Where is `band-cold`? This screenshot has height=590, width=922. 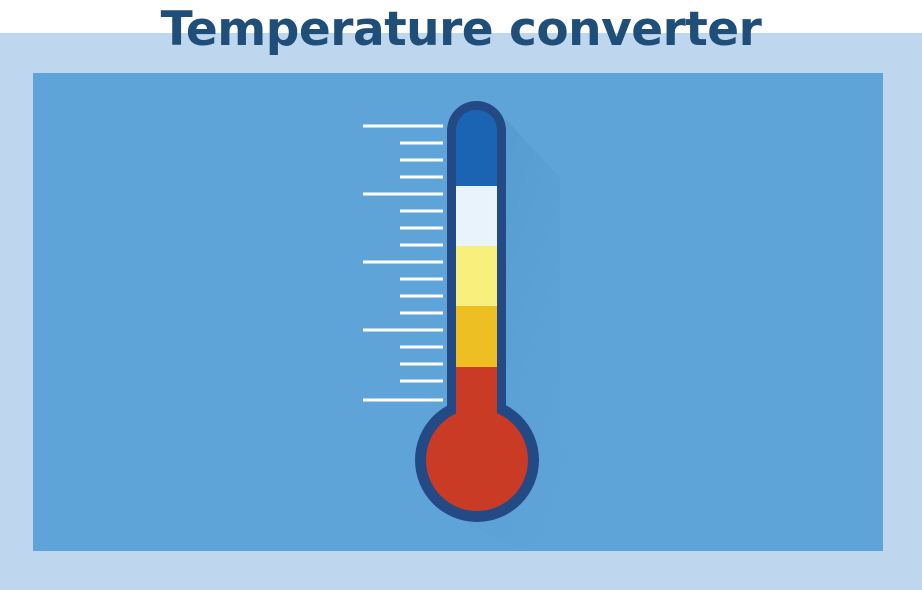
band-cold is located at coordinates (476, 148).